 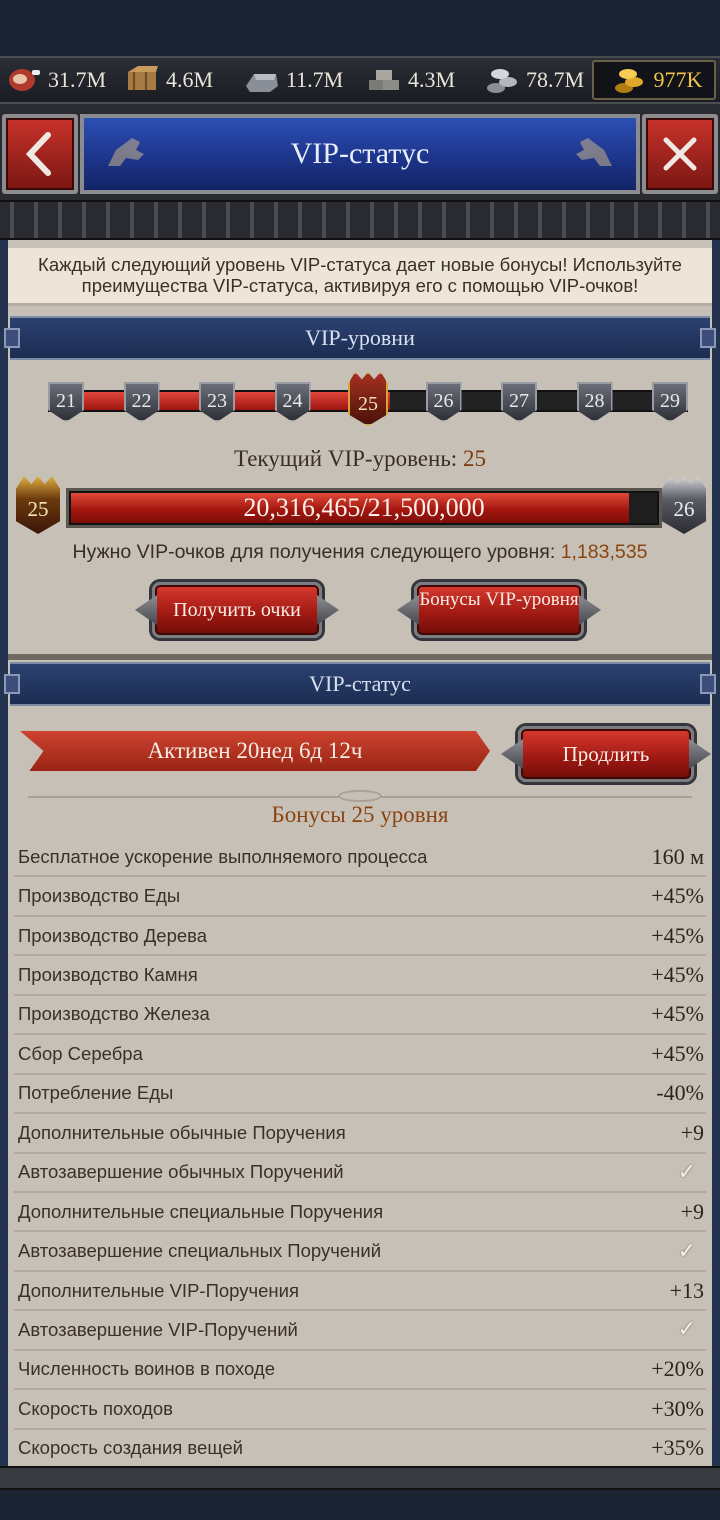 What do you see at coordinates (217, 402) in the screenshot?
I see `vip-level-node: 23` at bounding box center [217, 402].